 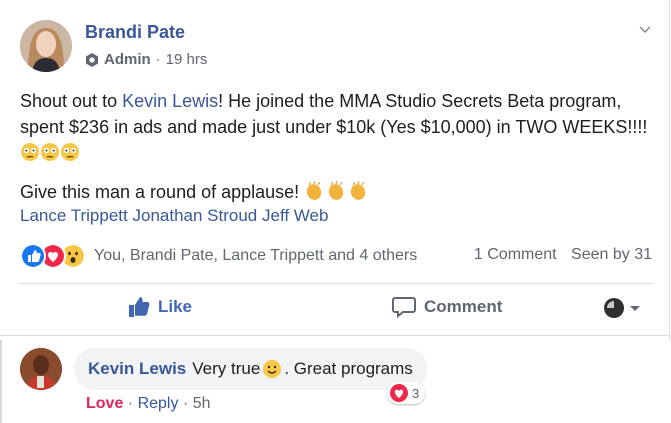 I want to click on comment-reaction-badge: 3, so click(x=406, y=393).